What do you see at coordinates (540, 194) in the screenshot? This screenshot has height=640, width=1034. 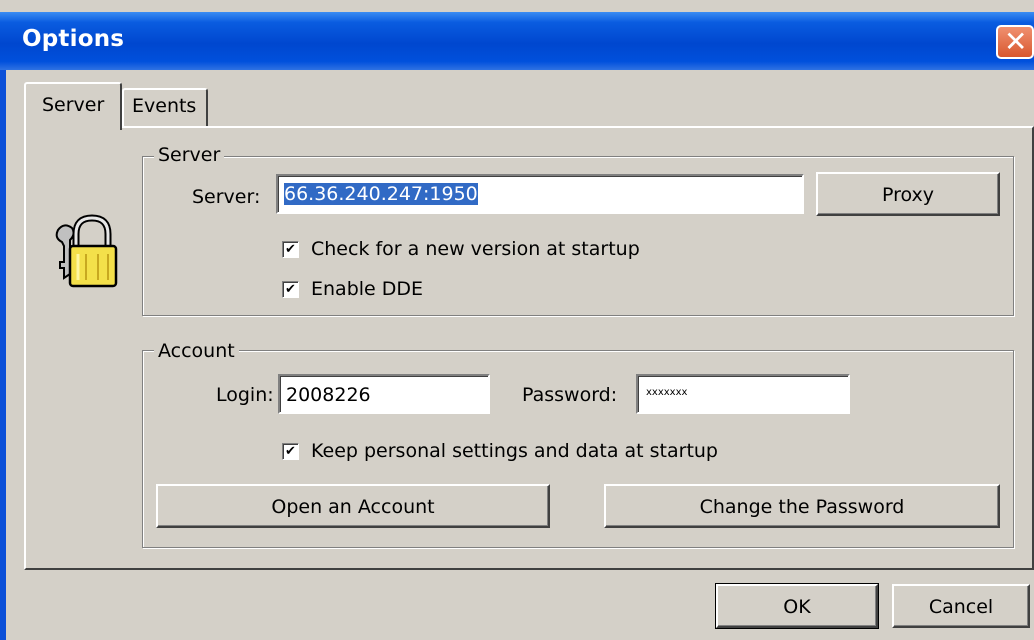 I see `server-input: 66.36.240.247:1950` at bounding box center [540, 194].